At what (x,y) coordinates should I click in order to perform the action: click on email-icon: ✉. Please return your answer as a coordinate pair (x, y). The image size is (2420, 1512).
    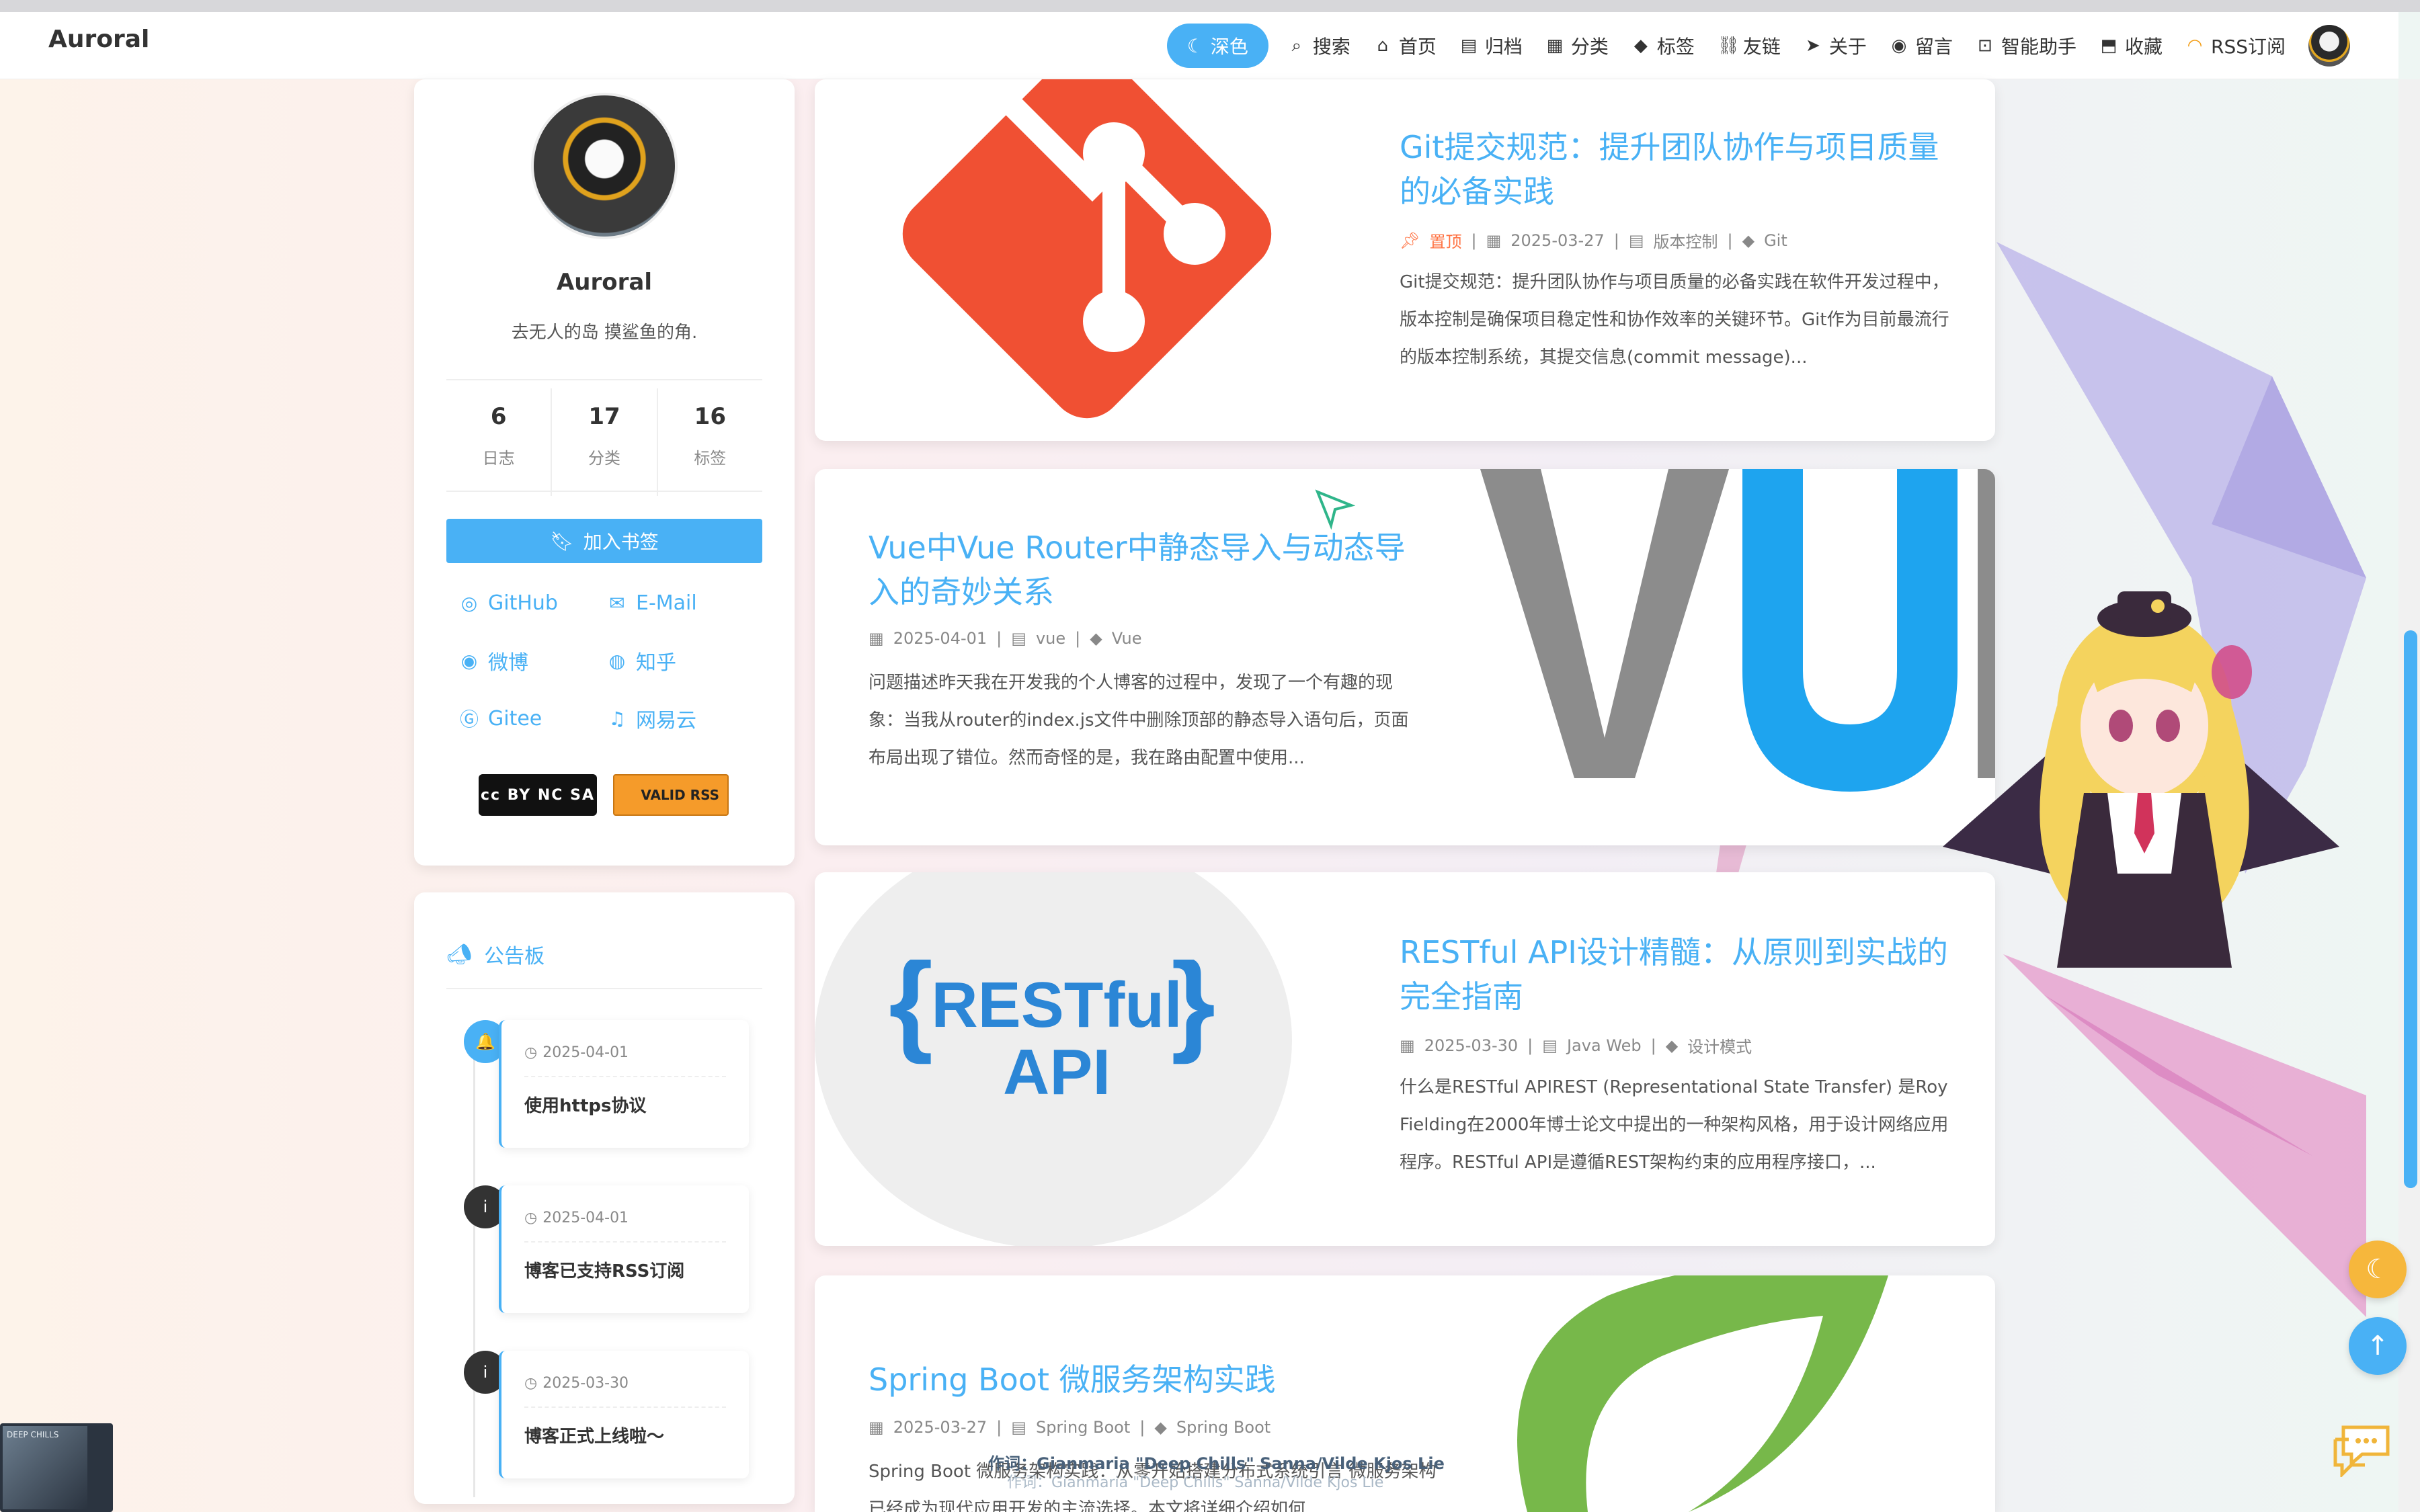
    Looking at the image, I should click on (617, 602).